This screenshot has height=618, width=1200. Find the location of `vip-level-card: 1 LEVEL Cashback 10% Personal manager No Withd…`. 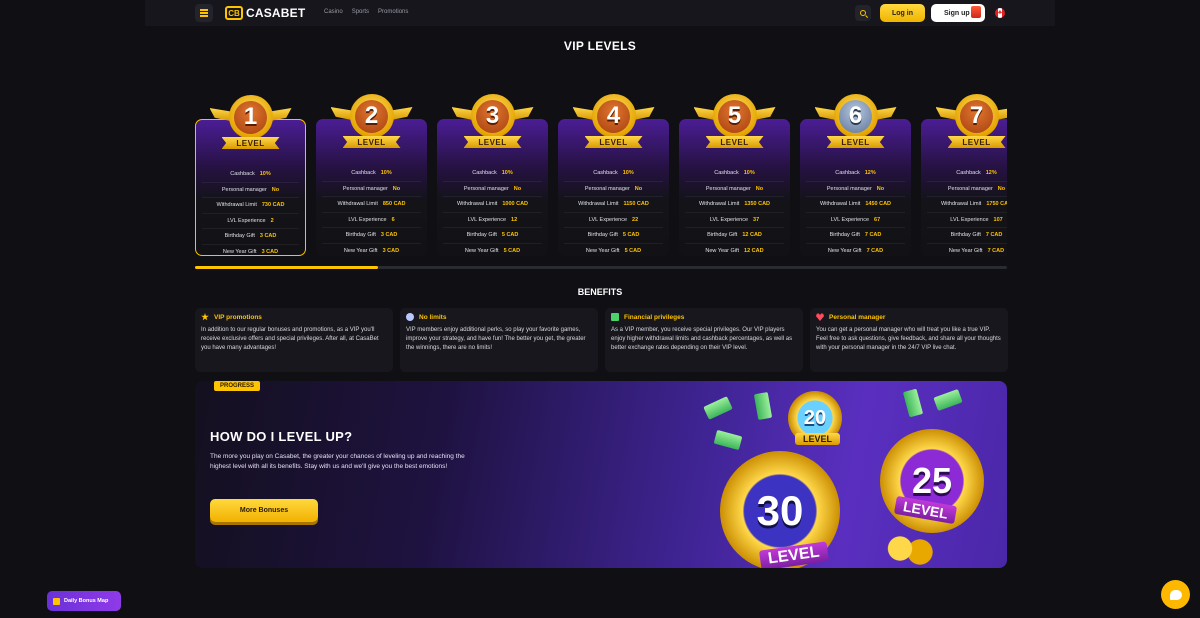

vip-level-card: 1 LEVEL Cashback 10% Personal manager No Withd… is located at coordinates (250, 175).